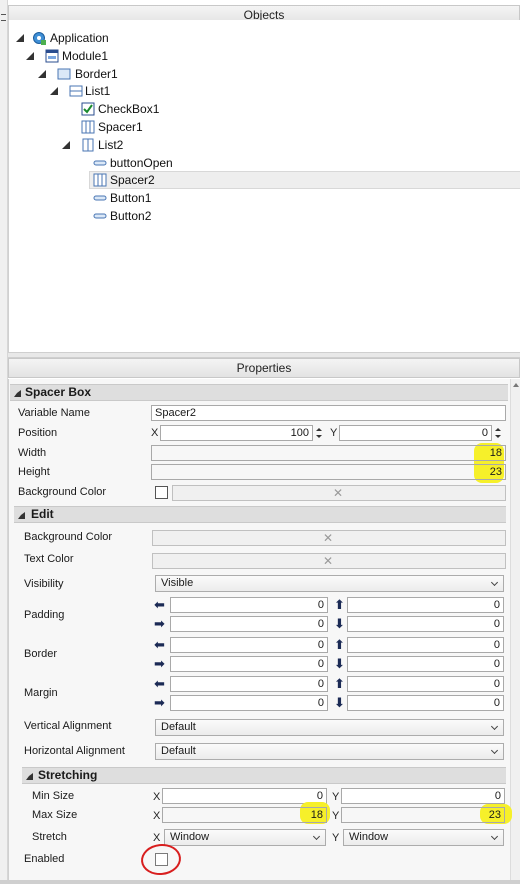 The width and height of the screenshot is (520, 884). Describe the element at coordinates (88, 145) in the screenshot. I see `list-vertical-icon` at that location.